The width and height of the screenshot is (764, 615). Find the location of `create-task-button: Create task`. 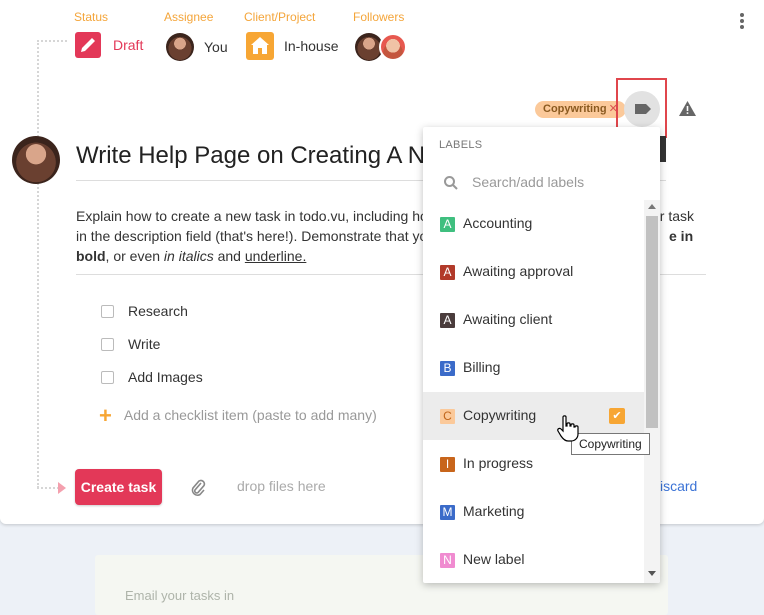

create-task-button: Create task is located at coordinates (118, 487).